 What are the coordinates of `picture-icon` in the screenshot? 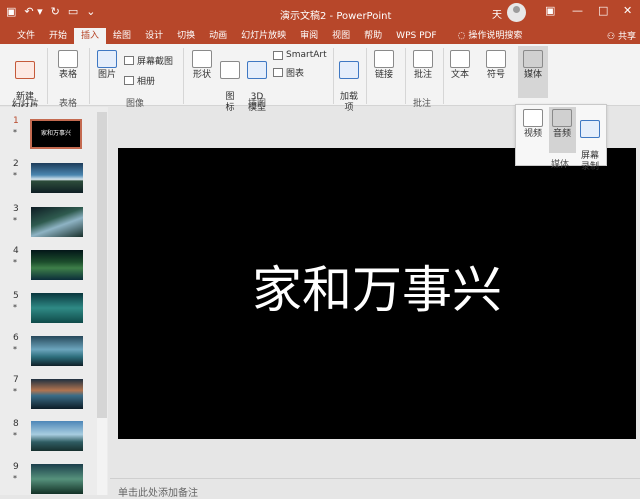 It's located at (107, 59).